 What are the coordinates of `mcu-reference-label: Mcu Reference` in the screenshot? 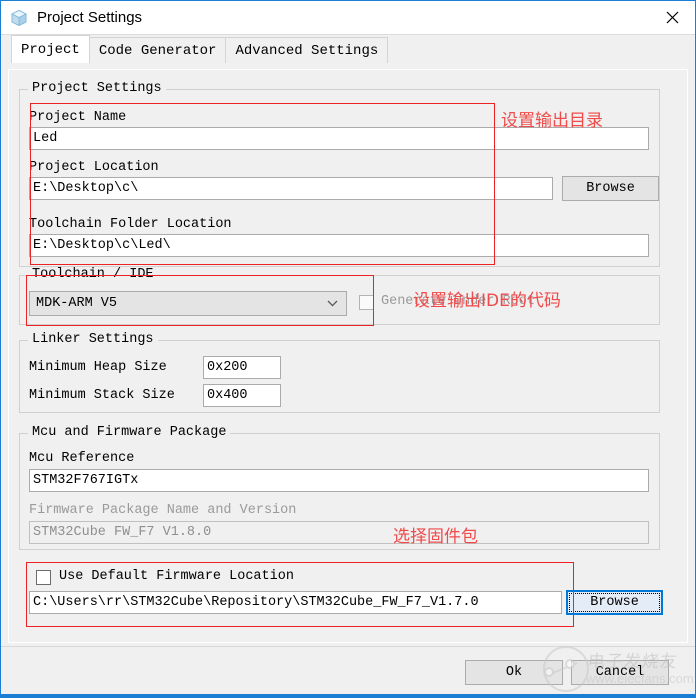 It's located at (82, 458).